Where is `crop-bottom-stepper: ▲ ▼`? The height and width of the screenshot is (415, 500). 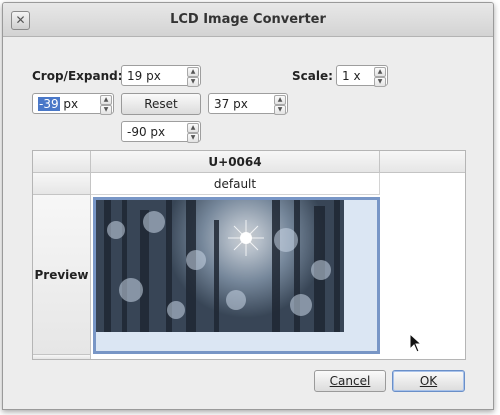 crop-bottom-stepper: ▲ ▼ is located at coordinates (193, 133).